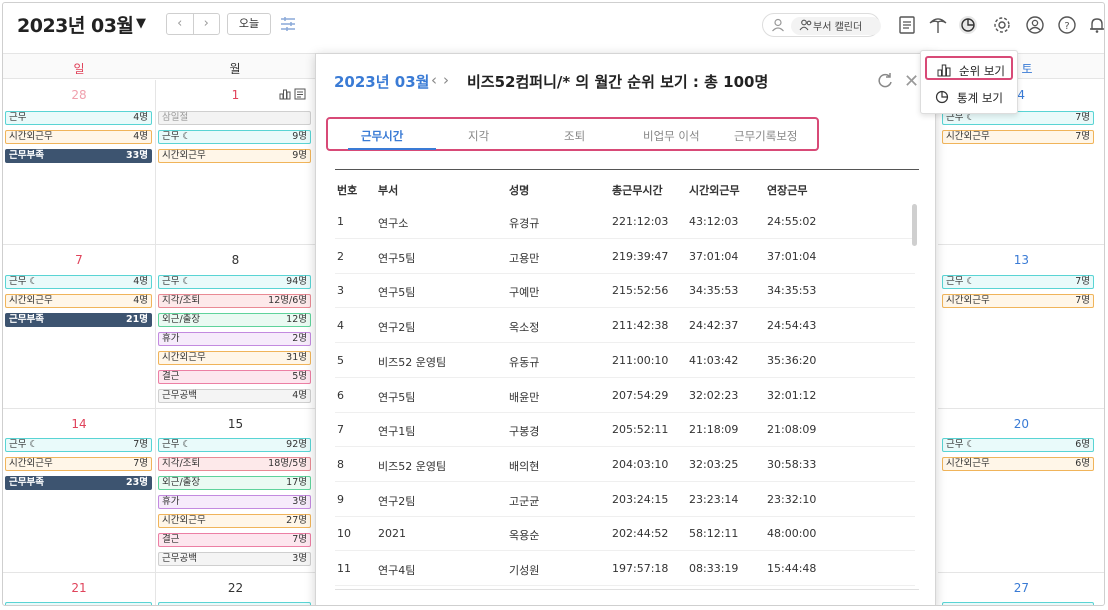  I want to click on table-row: 9 연구2팀 고군균 203:24:15 23:23:14 23:32:10, so click(625, 500).